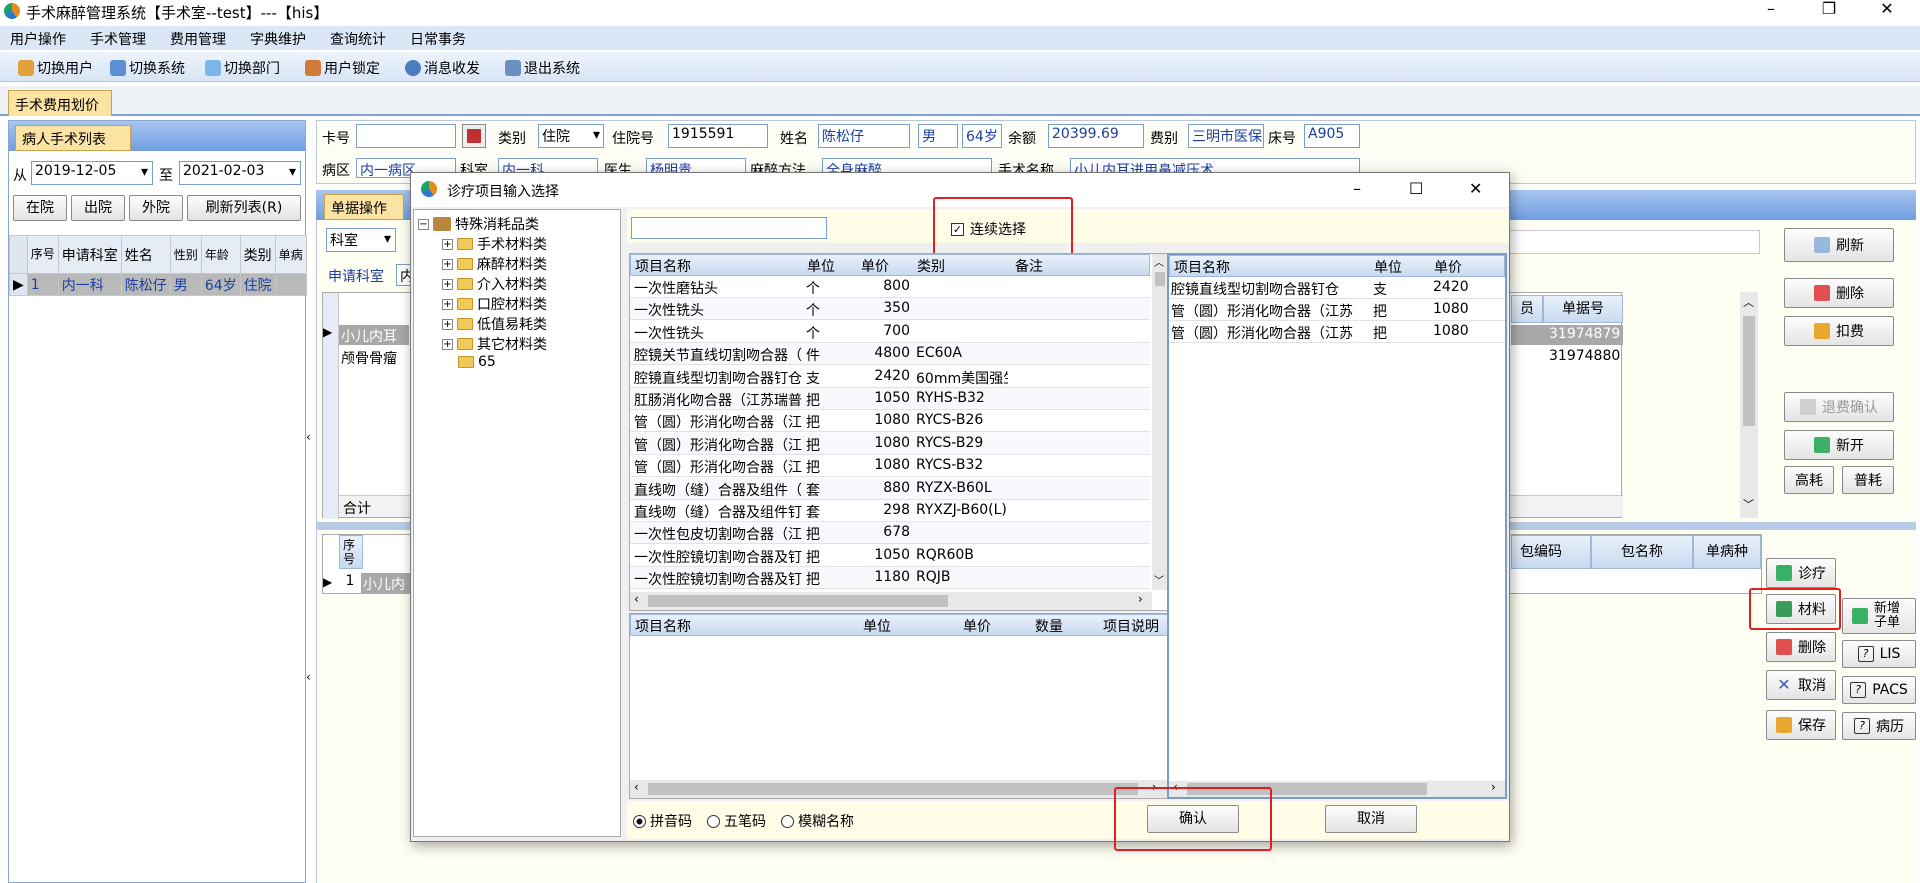 The width and height of the screenshot is (1920, 883). Describe the element at coordinates (240, 173) in the screenshot. I see `to-date-picker: 2021-02-03 ▾` at that location.